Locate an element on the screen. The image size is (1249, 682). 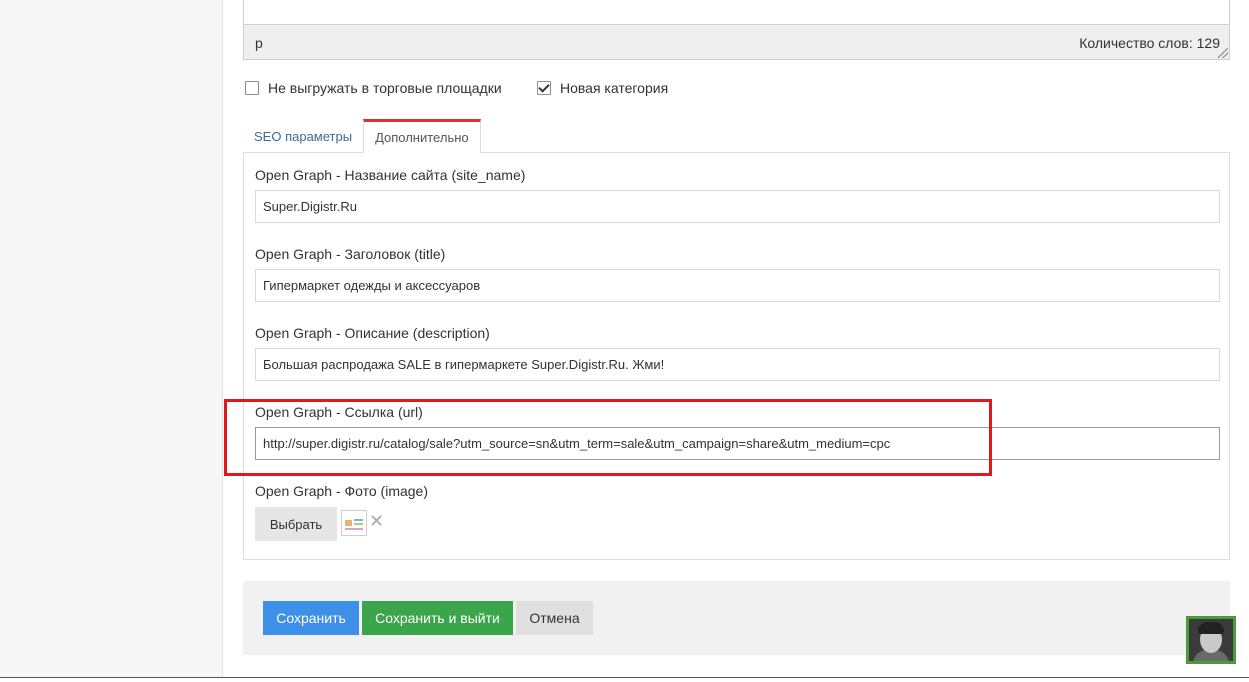
text-editor: p Количество слов: 129 is located at coordinates (736, 30).